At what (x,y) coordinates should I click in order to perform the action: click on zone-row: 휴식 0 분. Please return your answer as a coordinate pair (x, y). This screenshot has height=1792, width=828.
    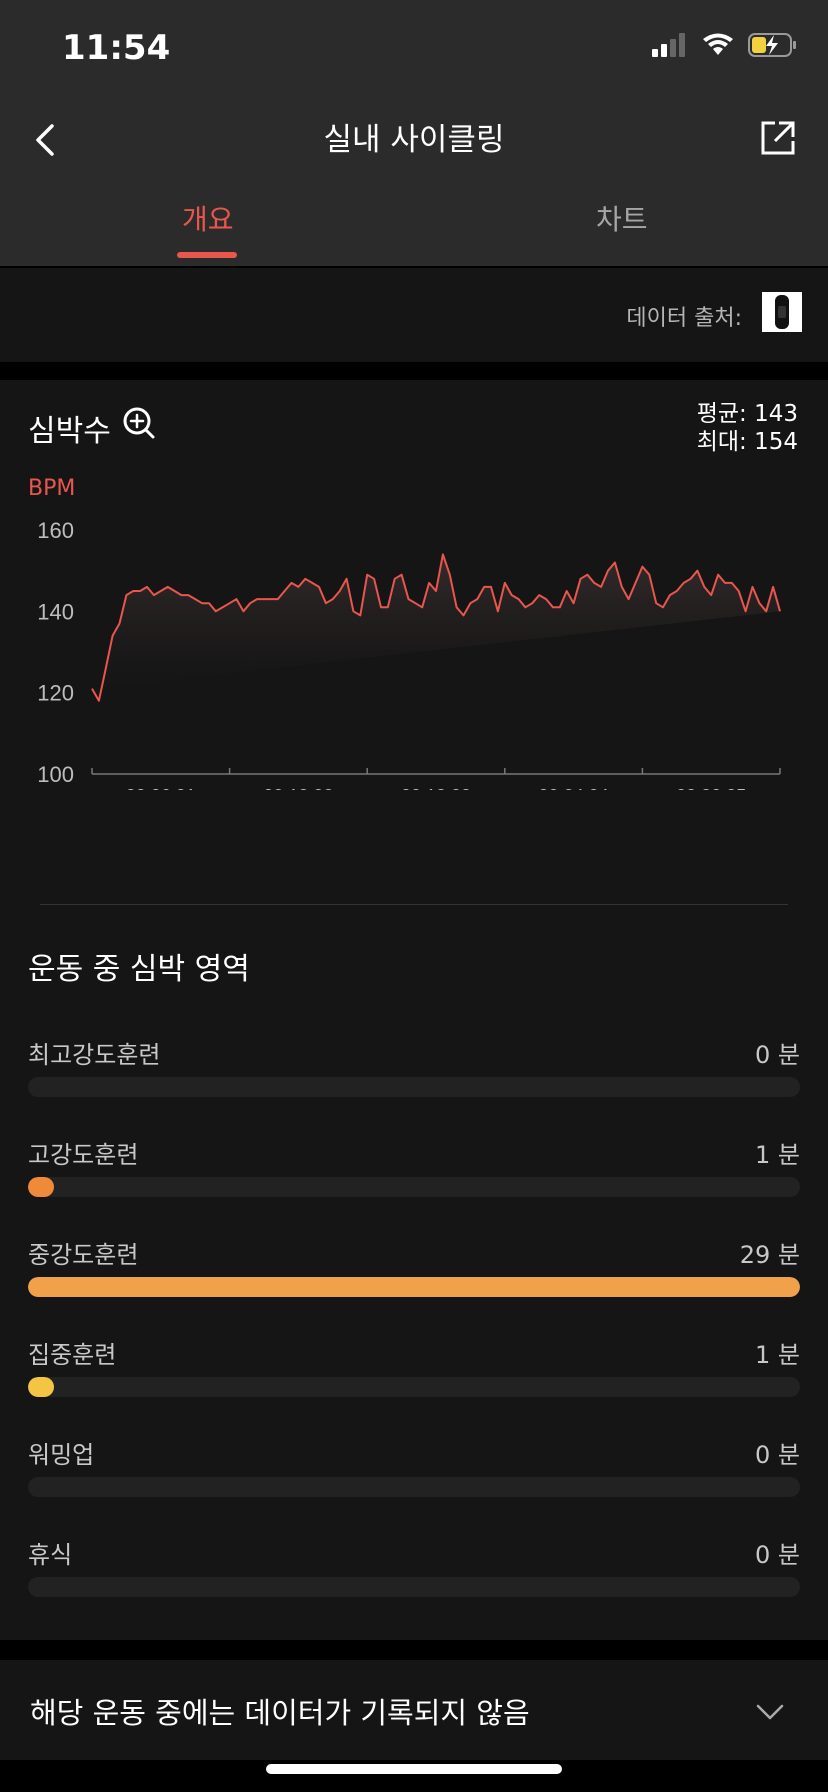
    Looking at the image, I should click on (414, 1570).